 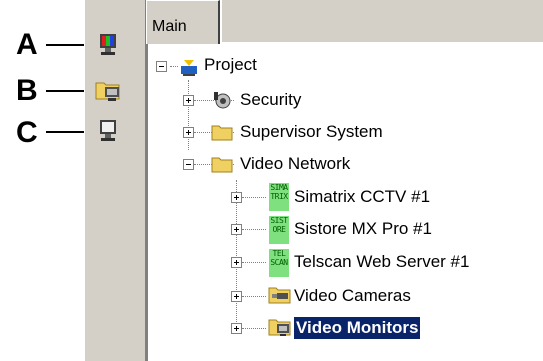 I want to click on project-icon, so click(x=189, y=66).